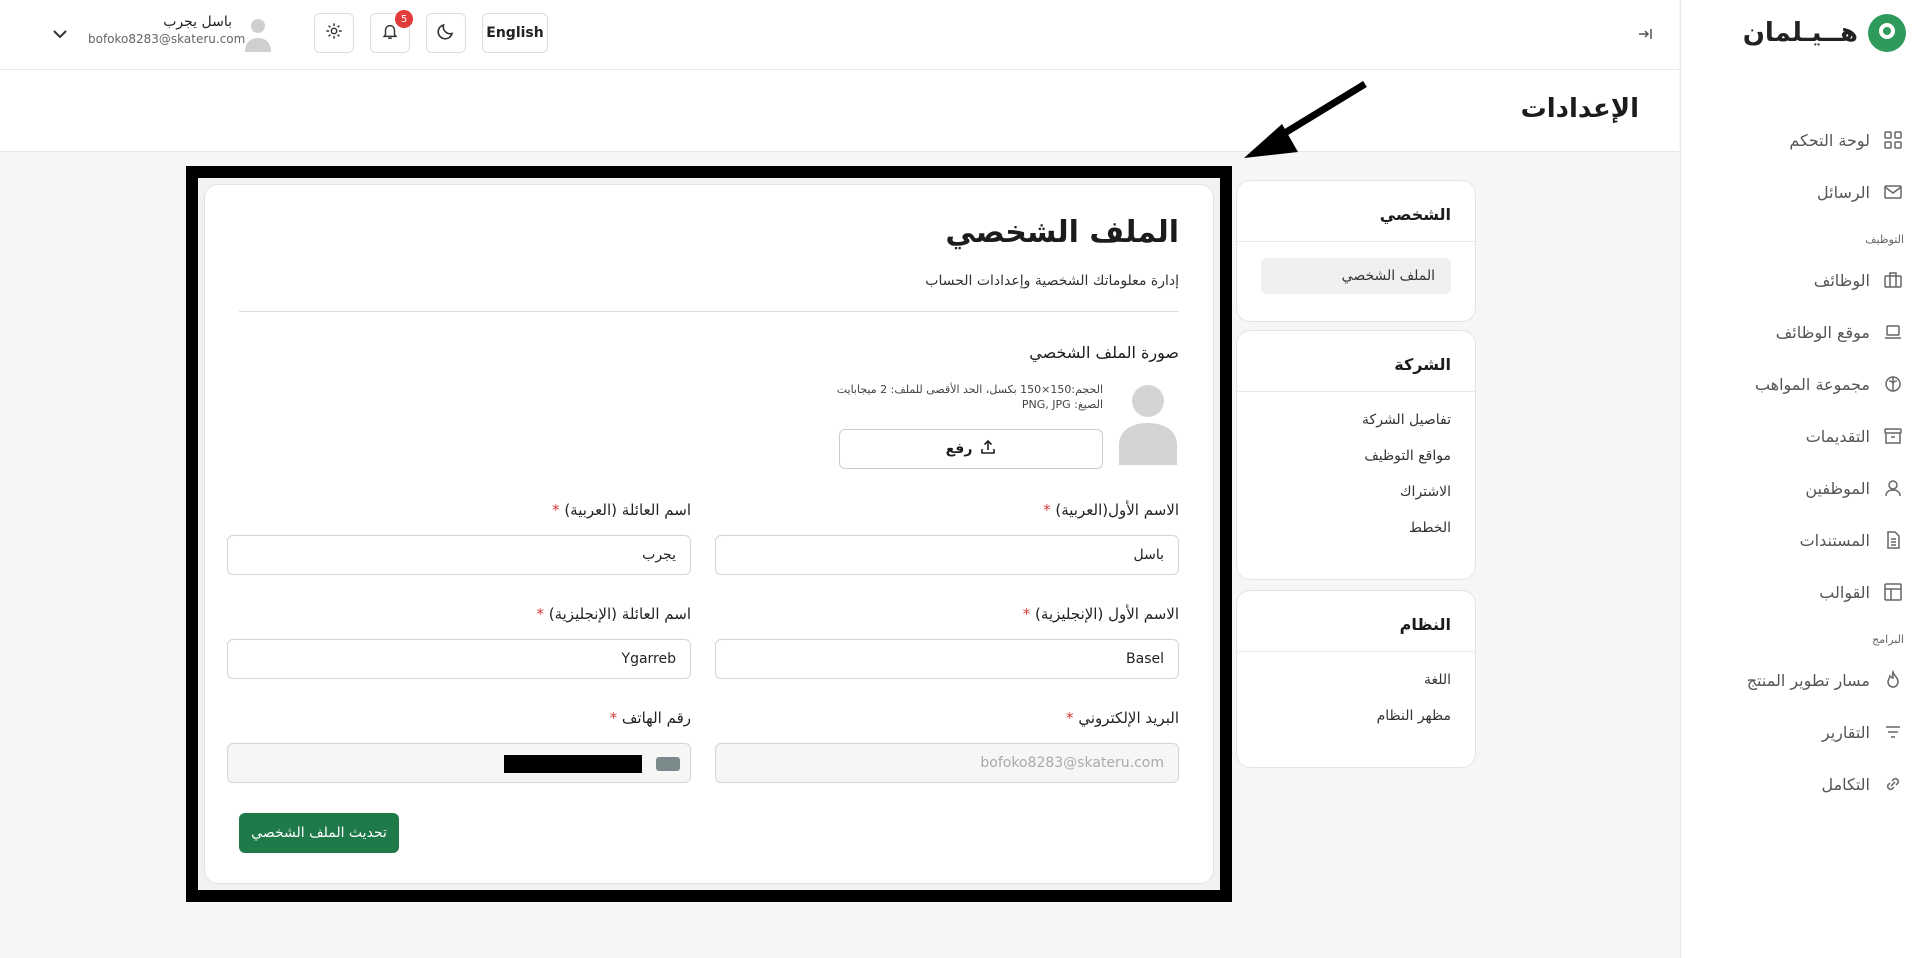 The height and width of the screenshot is (958, 1920). I want to click on moon-icon, so click(446, 33).